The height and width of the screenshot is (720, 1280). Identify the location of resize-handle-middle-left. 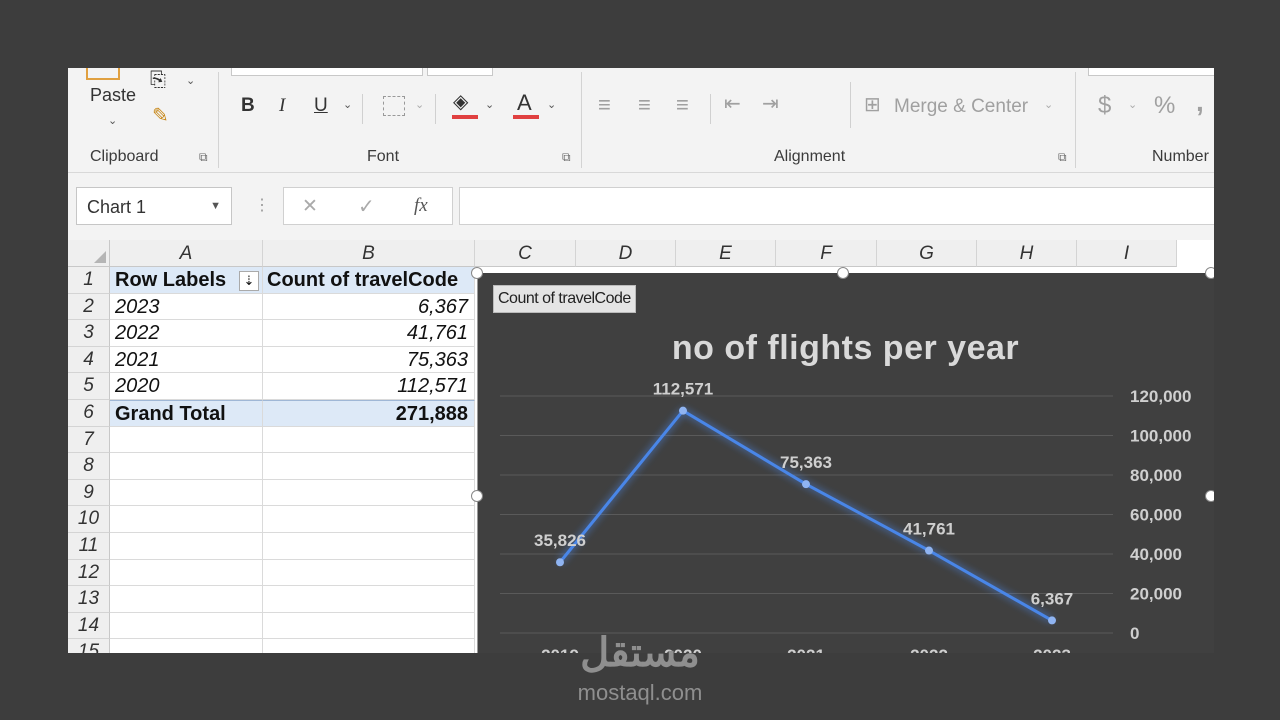
(477, 496).